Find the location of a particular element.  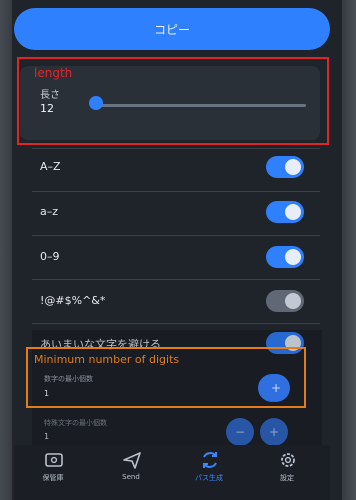

min-digits-label: 数字の最小個数 is located at coordinates (68, 379).